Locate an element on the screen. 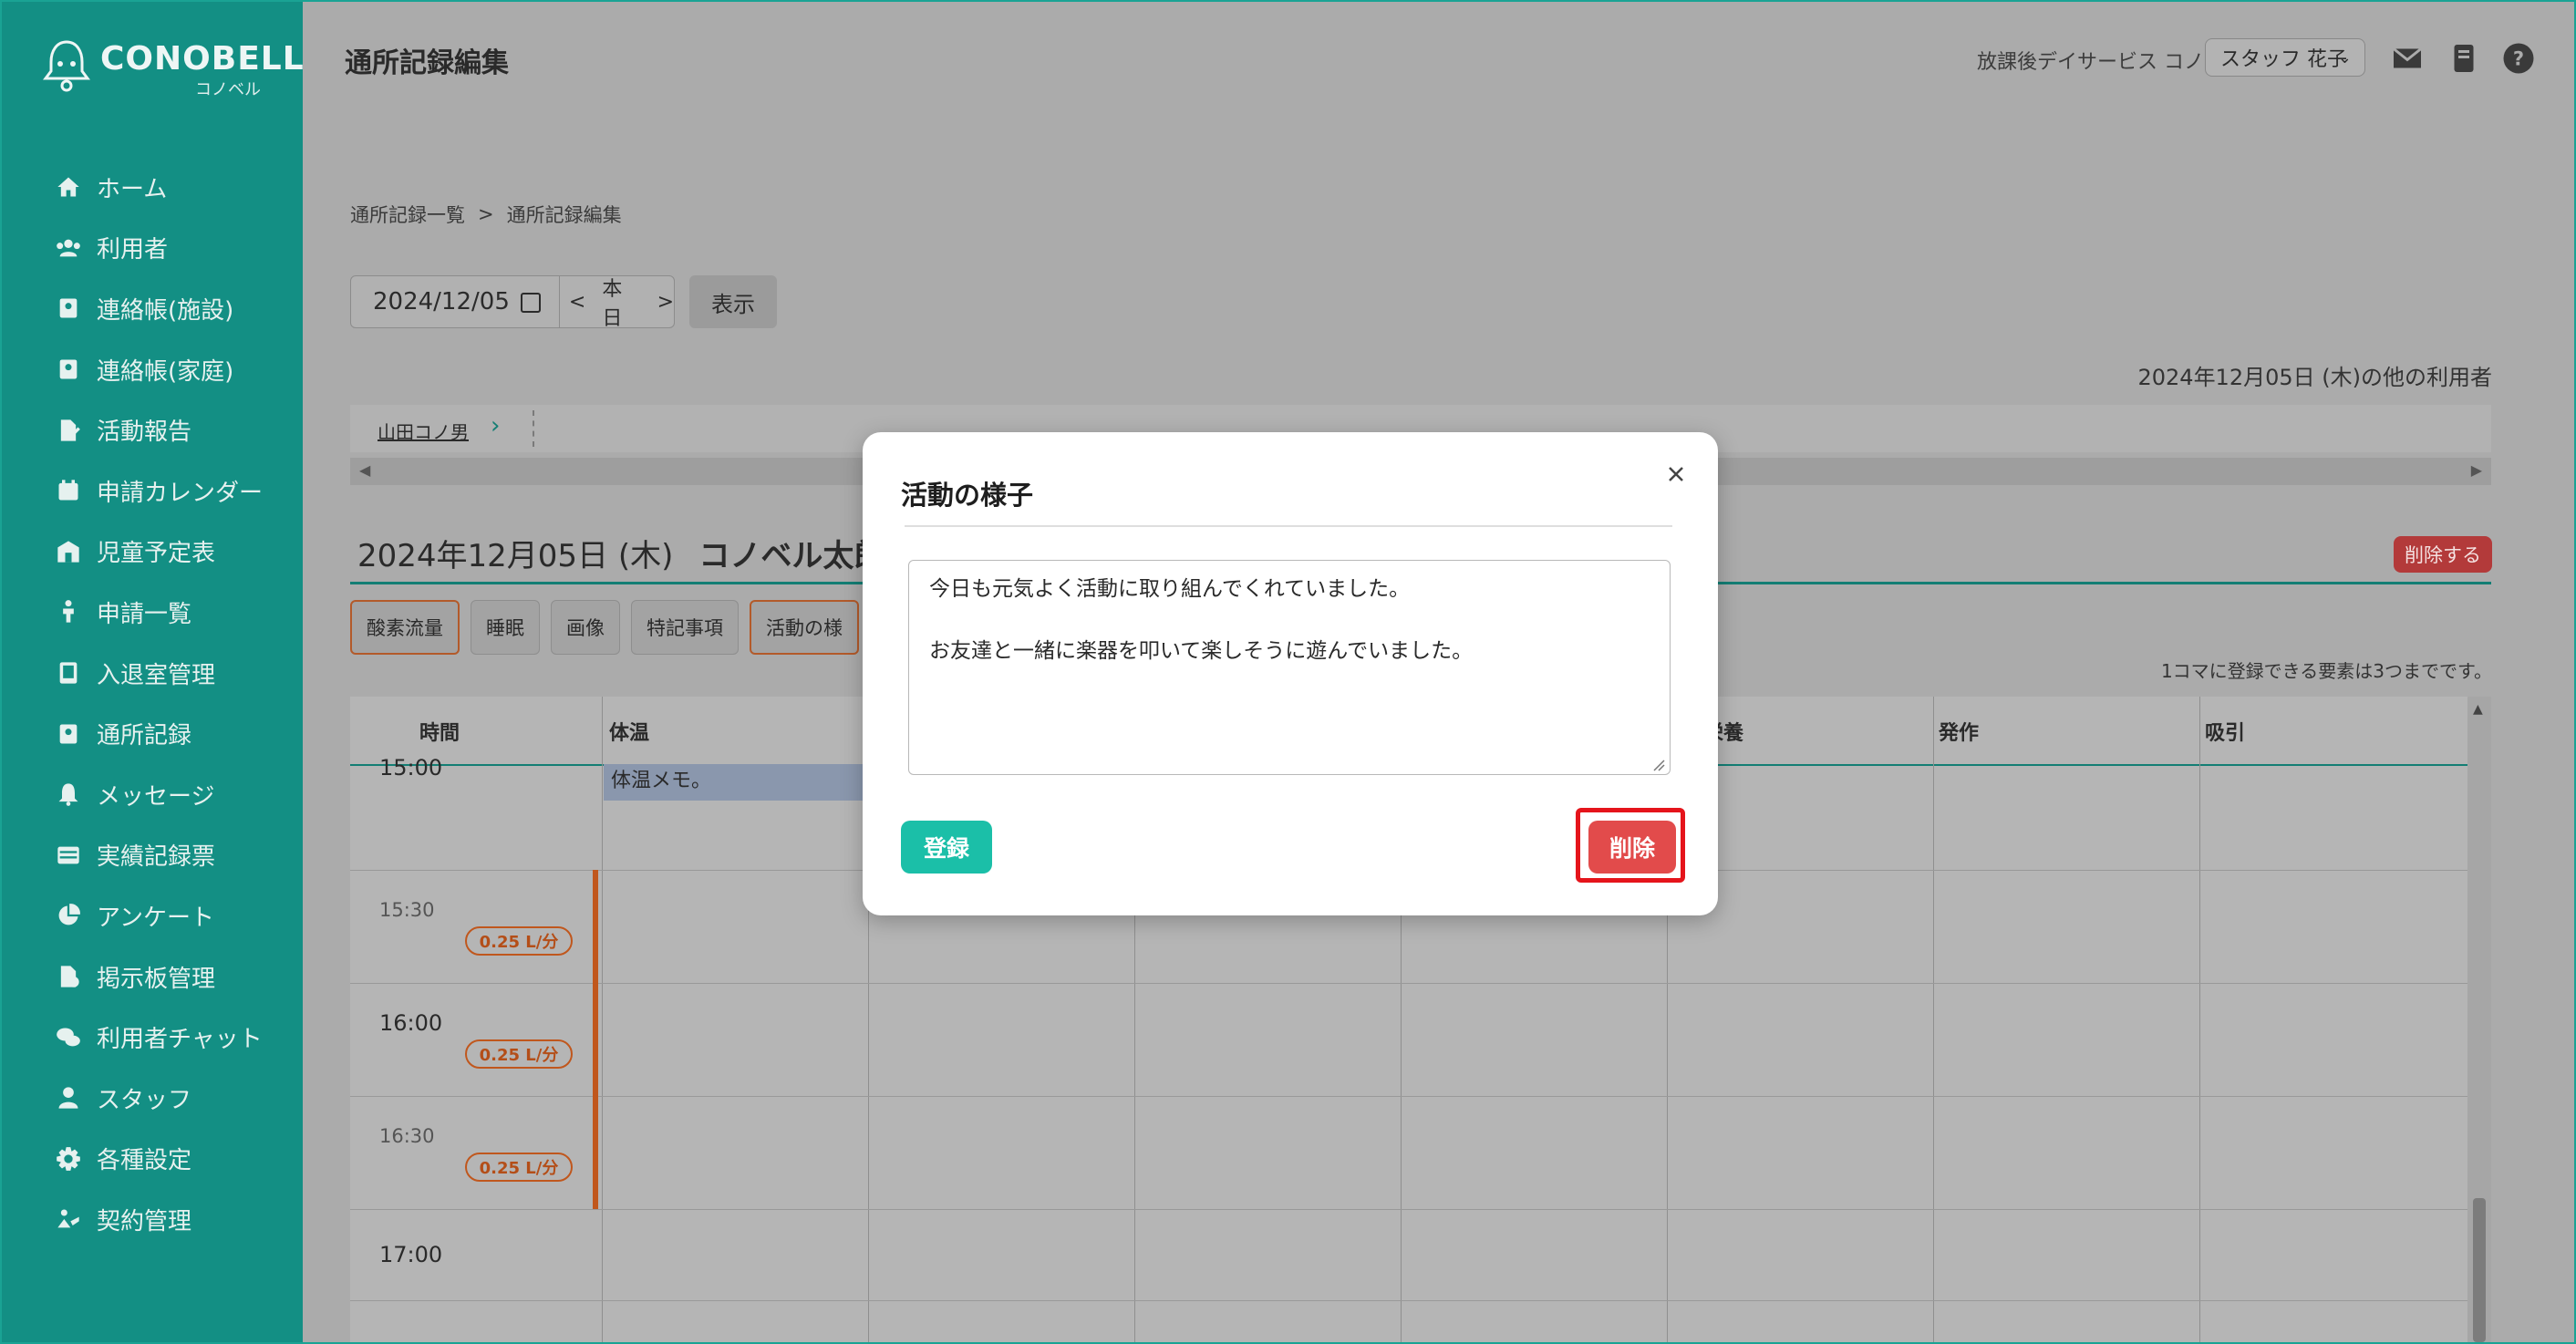 This screenshot has width=2576, height=1344. sidebar-item-label: アンケート is located at coordinates (155, 918).